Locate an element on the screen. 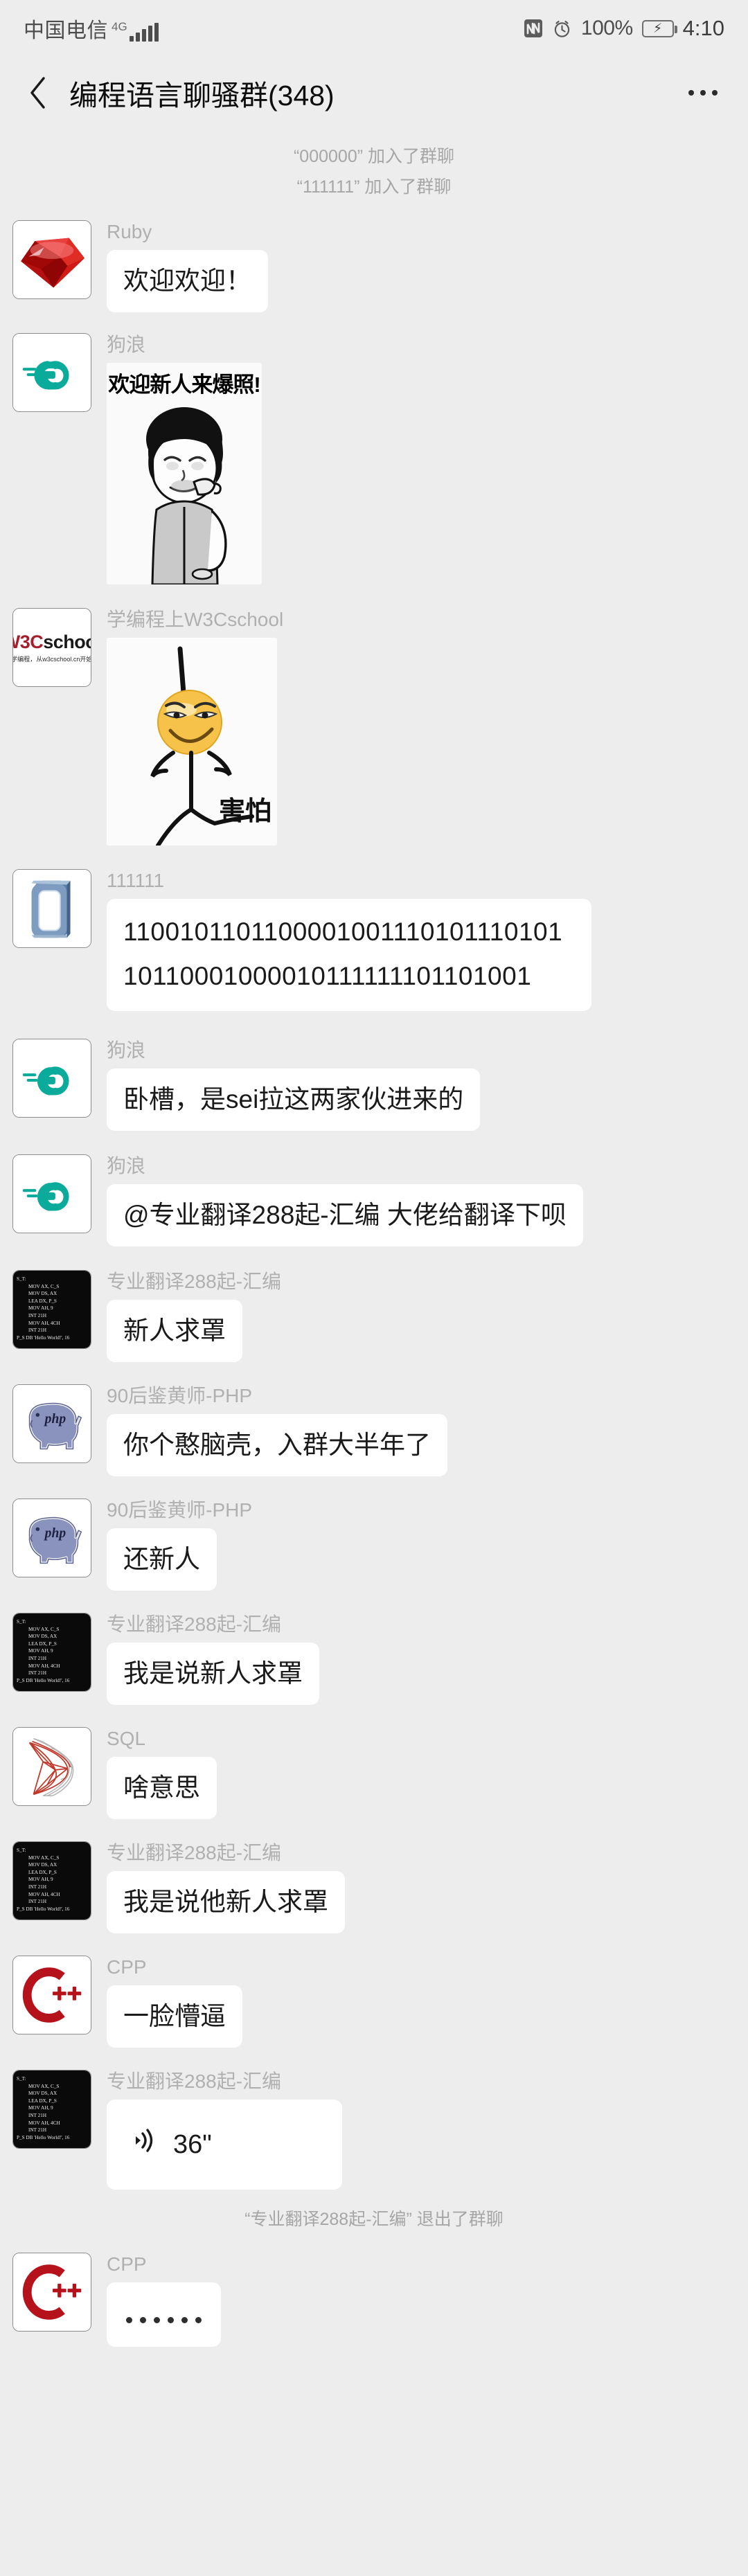  sticker-caption: 害怕 is located at coordinates (244, 811).